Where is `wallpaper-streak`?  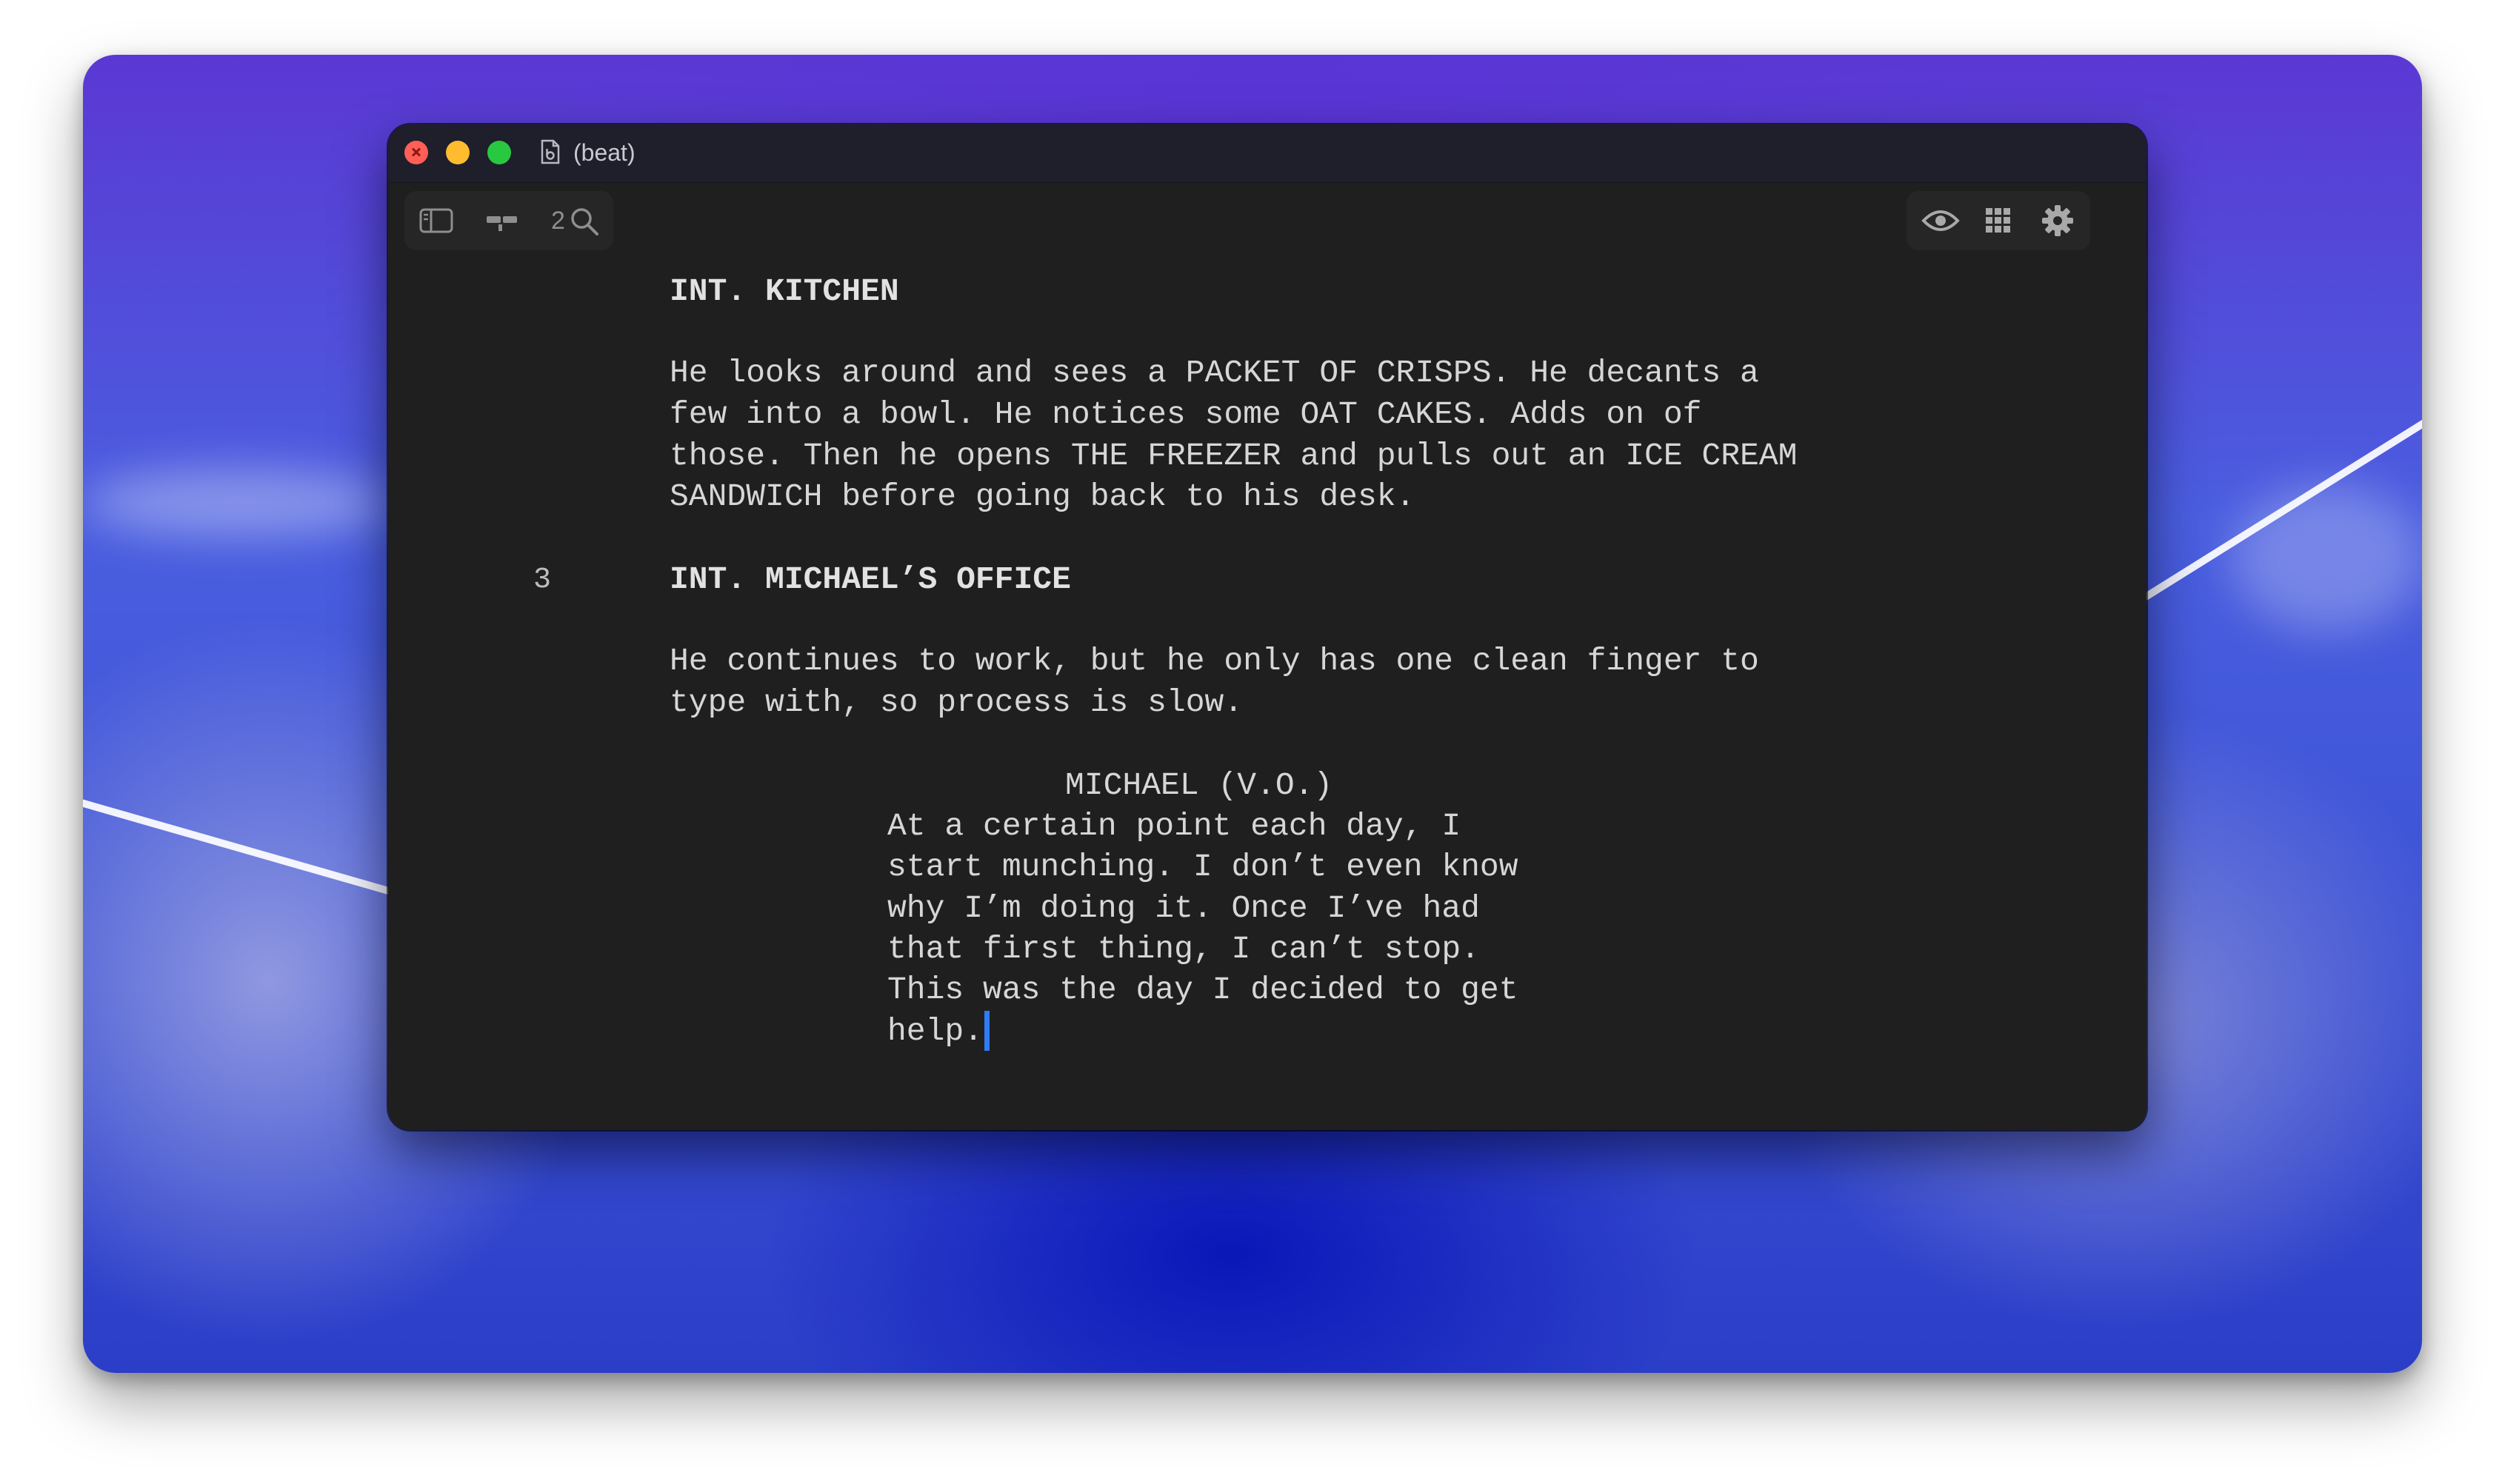 wallpaper-streak is located at coordinates (240, 846).